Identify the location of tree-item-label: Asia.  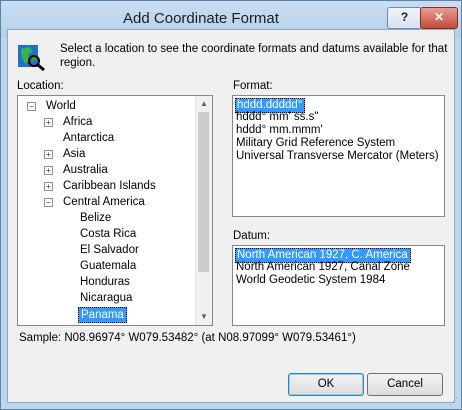
(74, 154).